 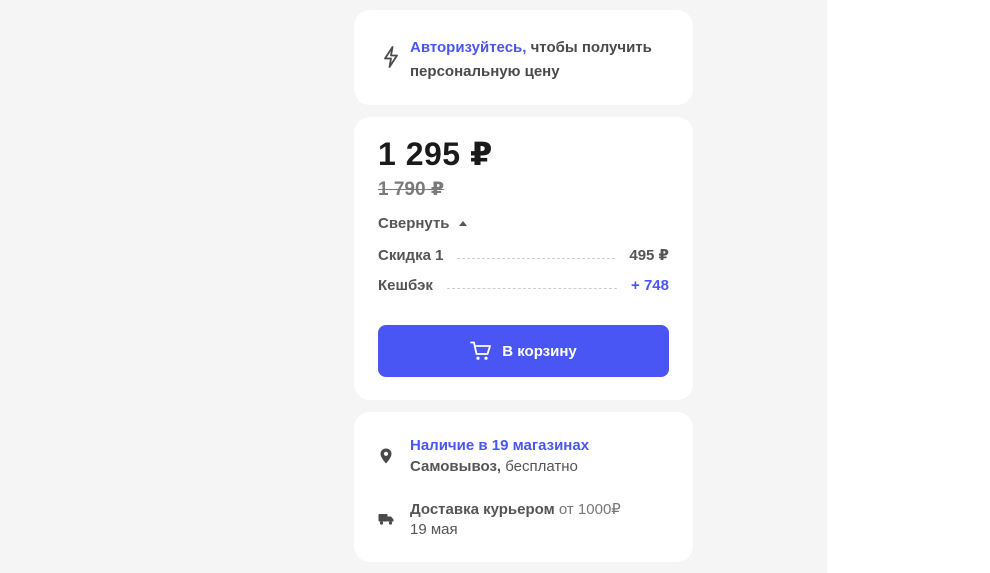 I want to click on add-to-cart-button: В корзину, so click(x=523, y=351).